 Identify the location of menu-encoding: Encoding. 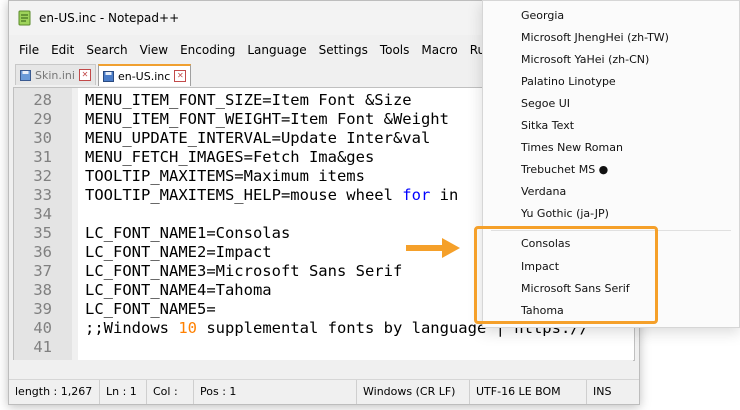
(207, 50).